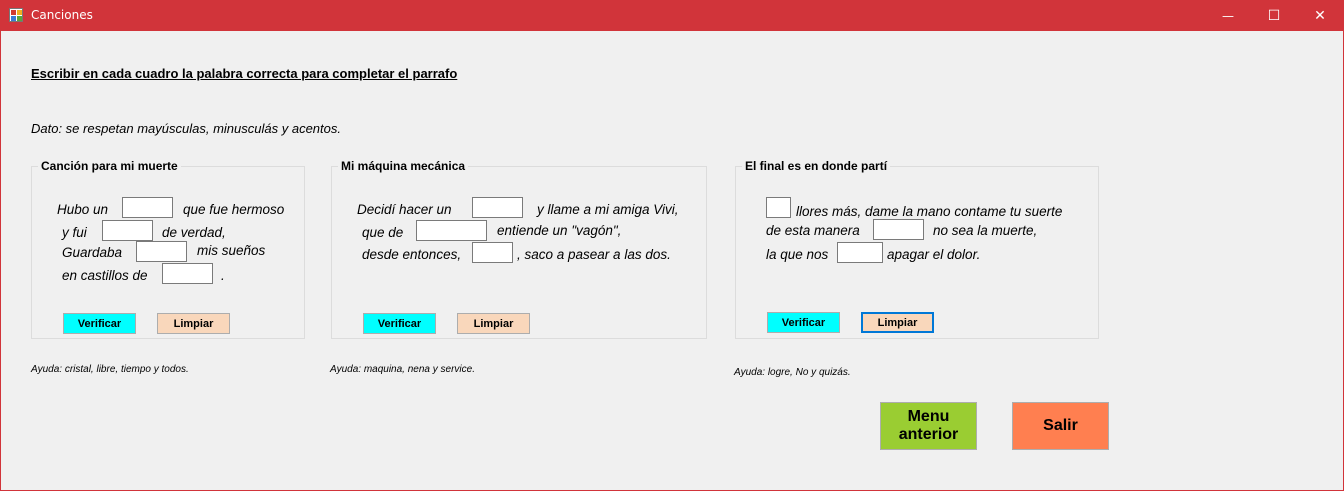 This screenshot has width=1344, height=491. What do you see at coordinates (860, 252) in the screenshot?
I see `song3-blank-3-input` at bounding box center [860, 252].